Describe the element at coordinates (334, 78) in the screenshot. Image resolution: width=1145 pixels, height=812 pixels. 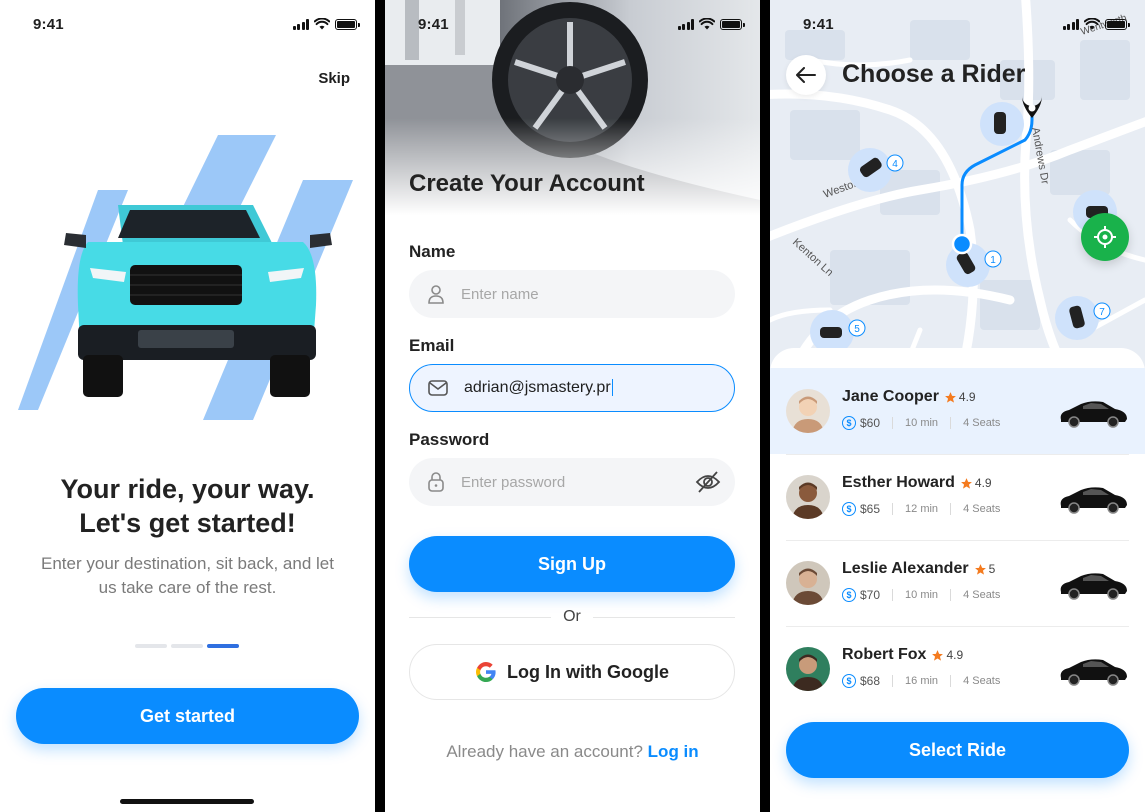
I see `skip-button: Skip` at that location.